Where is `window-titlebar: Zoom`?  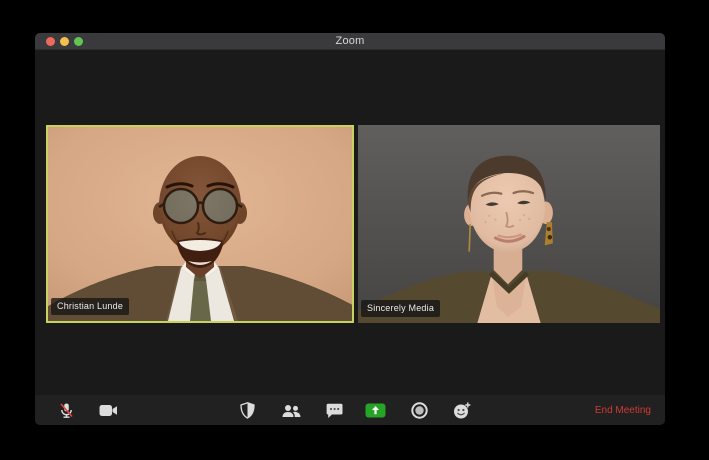
window-titlebar: Zoom is located at coordinates (350, 41).